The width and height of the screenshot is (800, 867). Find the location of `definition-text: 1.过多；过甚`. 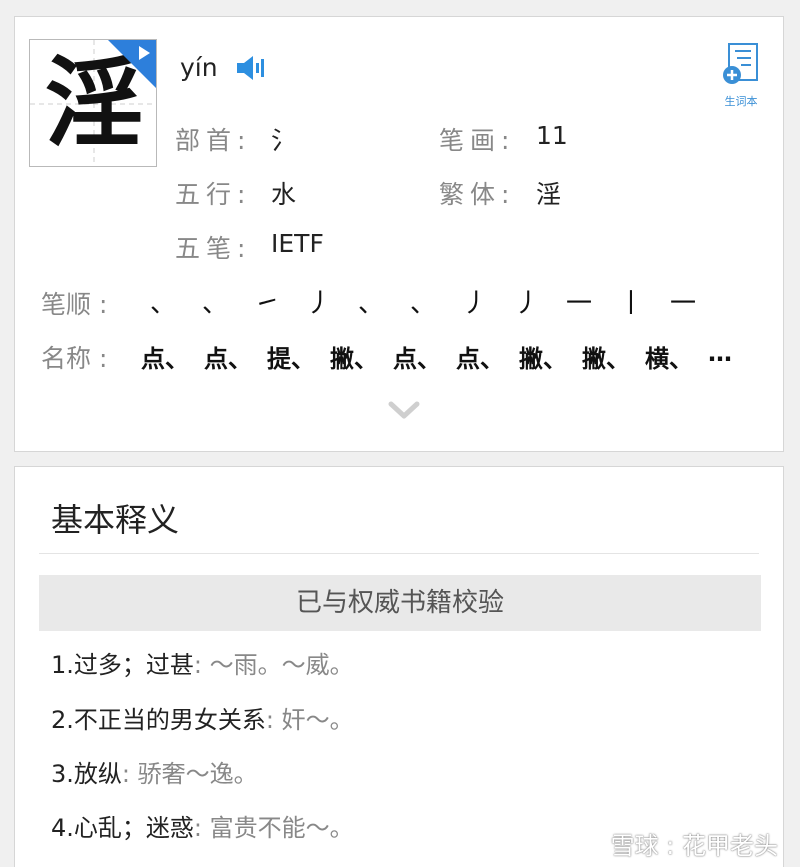

definition-text: 1.过多；过甚 is located at coordinates (122, 665).